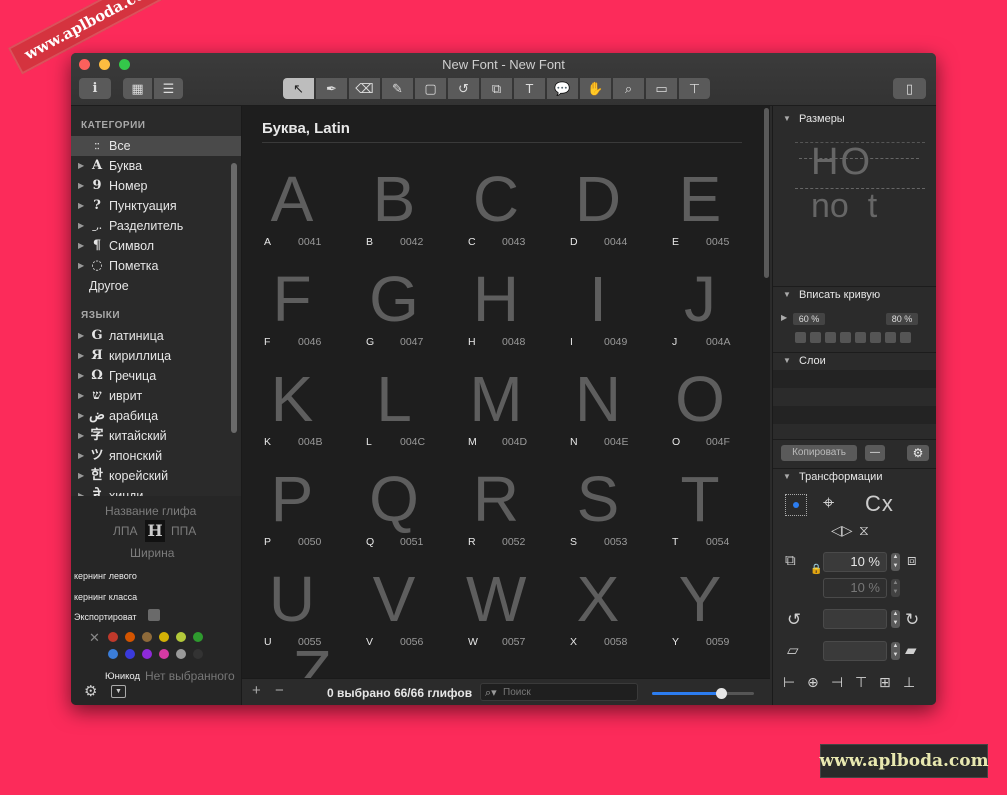  What do you see at coordinates (156, 266) in the screenshot?
I see `category-item: ▶ ◌ Пометка` at bounding box center [156, 266].